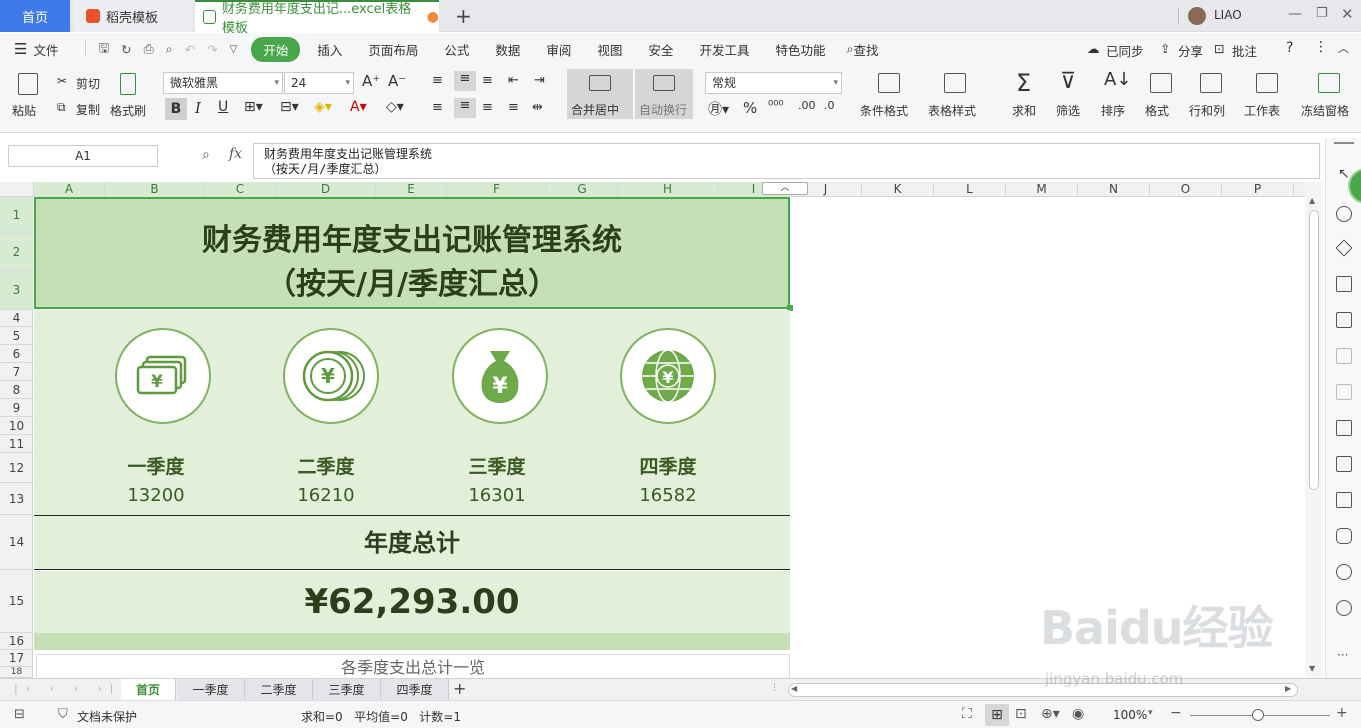 This screenshot has width=1361, height=728. Describe the element at coordinates (507, 49) in the screenshot. I see `menu-data: 数据` at that location.